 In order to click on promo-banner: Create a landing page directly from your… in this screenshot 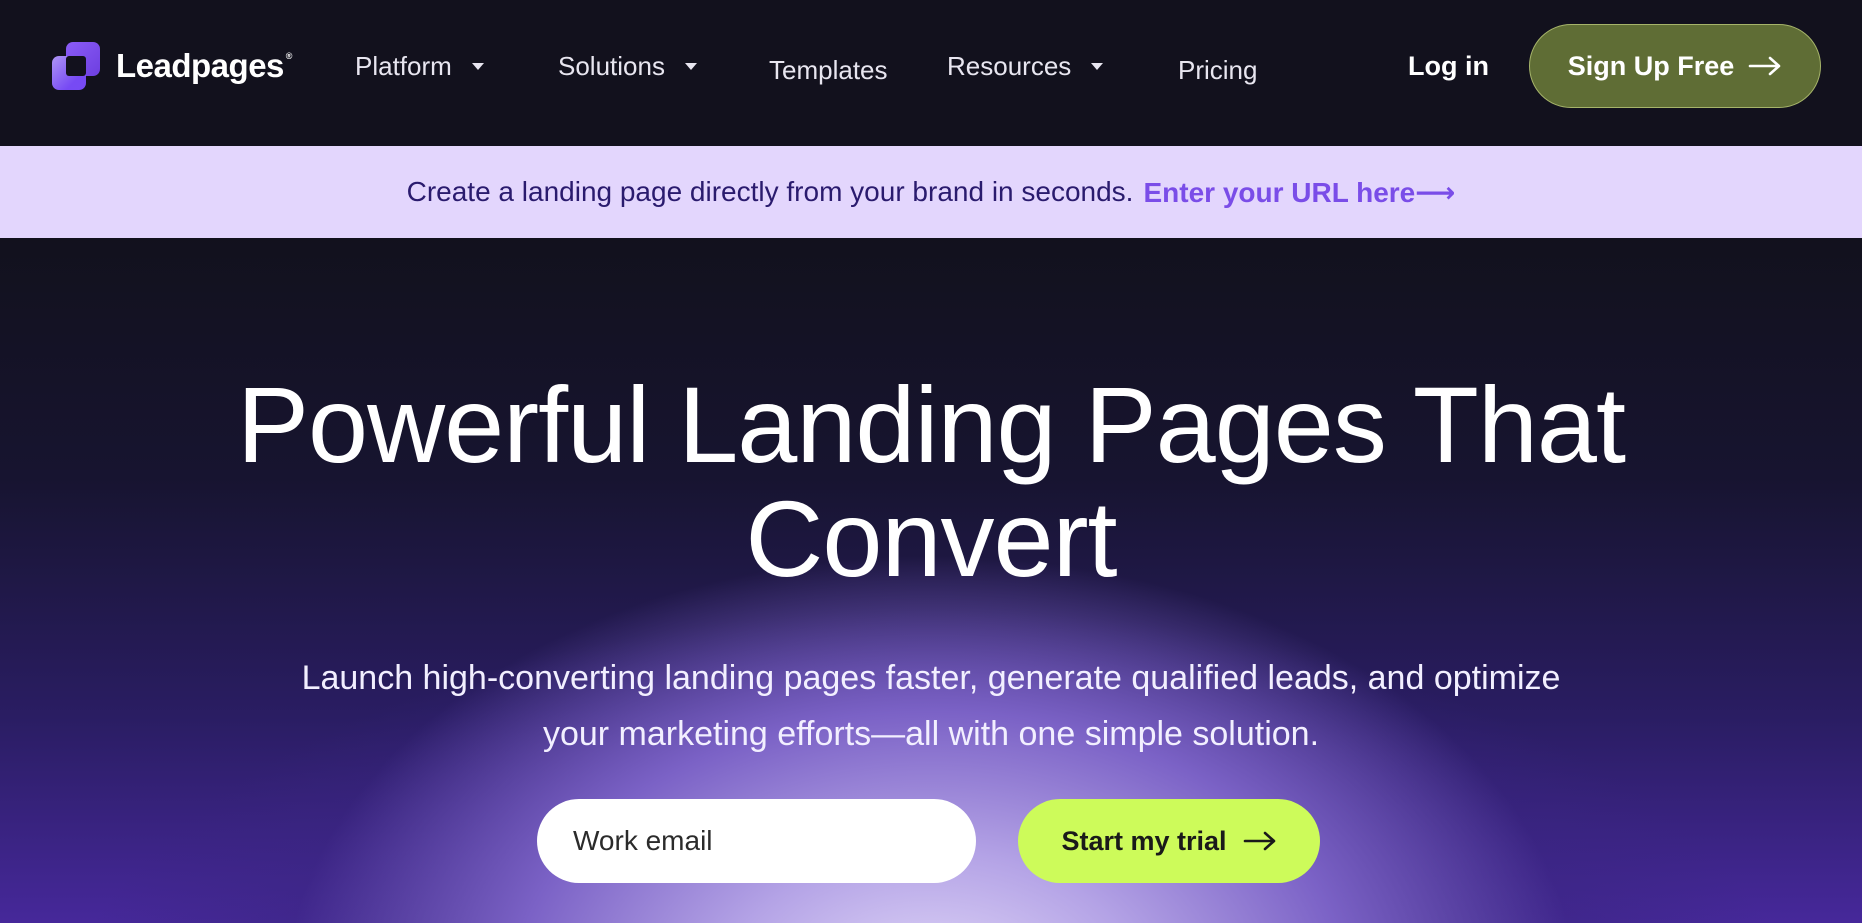, I will do `click(931, 192)`.